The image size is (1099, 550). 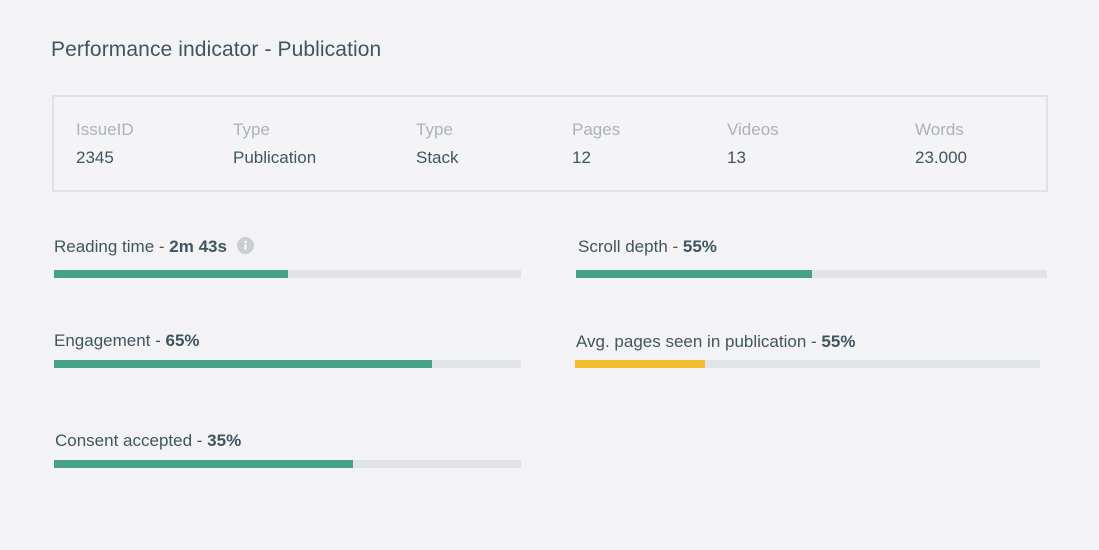 What do you see at coordinates (224, 440) in the screenshot?
I see `metric-value: 35%` at bounding box center [224, 440].